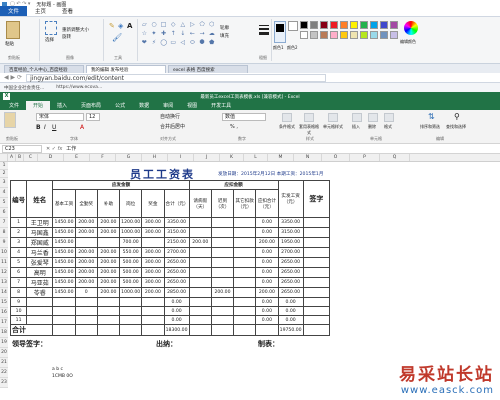  What do you see at coordinates (192, 25) in the screenshot?
I see `shape-5-icon: ▷` at bounding box center [192, 25].